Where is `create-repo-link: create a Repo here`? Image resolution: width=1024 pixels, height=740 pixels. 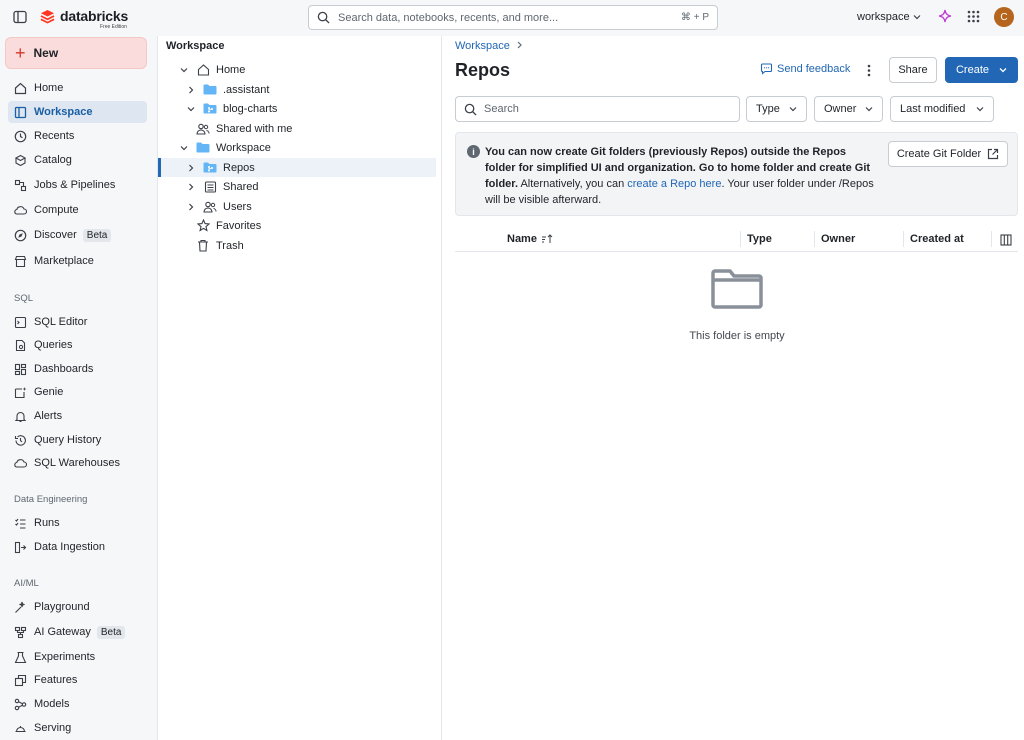 create-repo-link: create a Repo here is located at coordinates (674, 184).